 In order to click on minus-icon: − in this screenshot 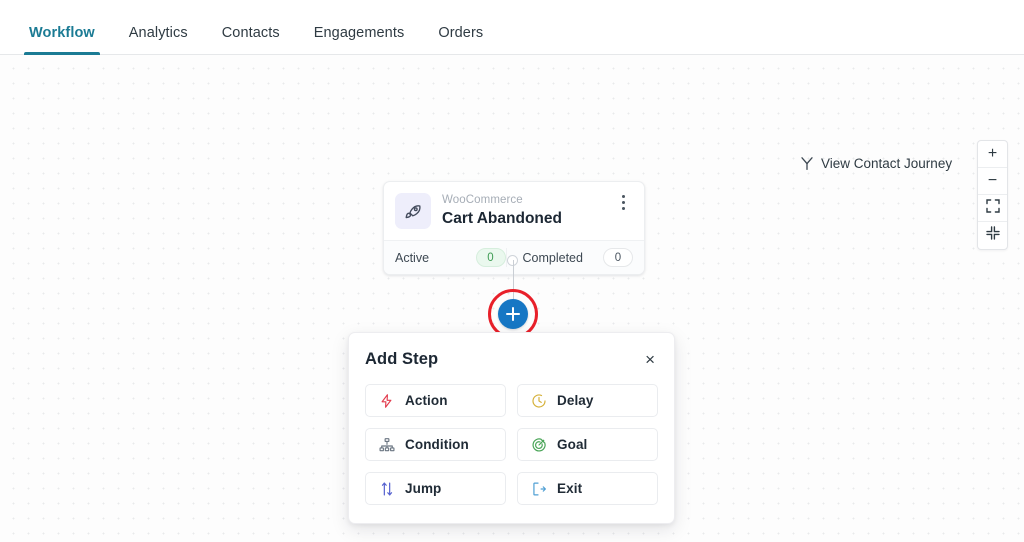, I will do `click(992, 180)`.